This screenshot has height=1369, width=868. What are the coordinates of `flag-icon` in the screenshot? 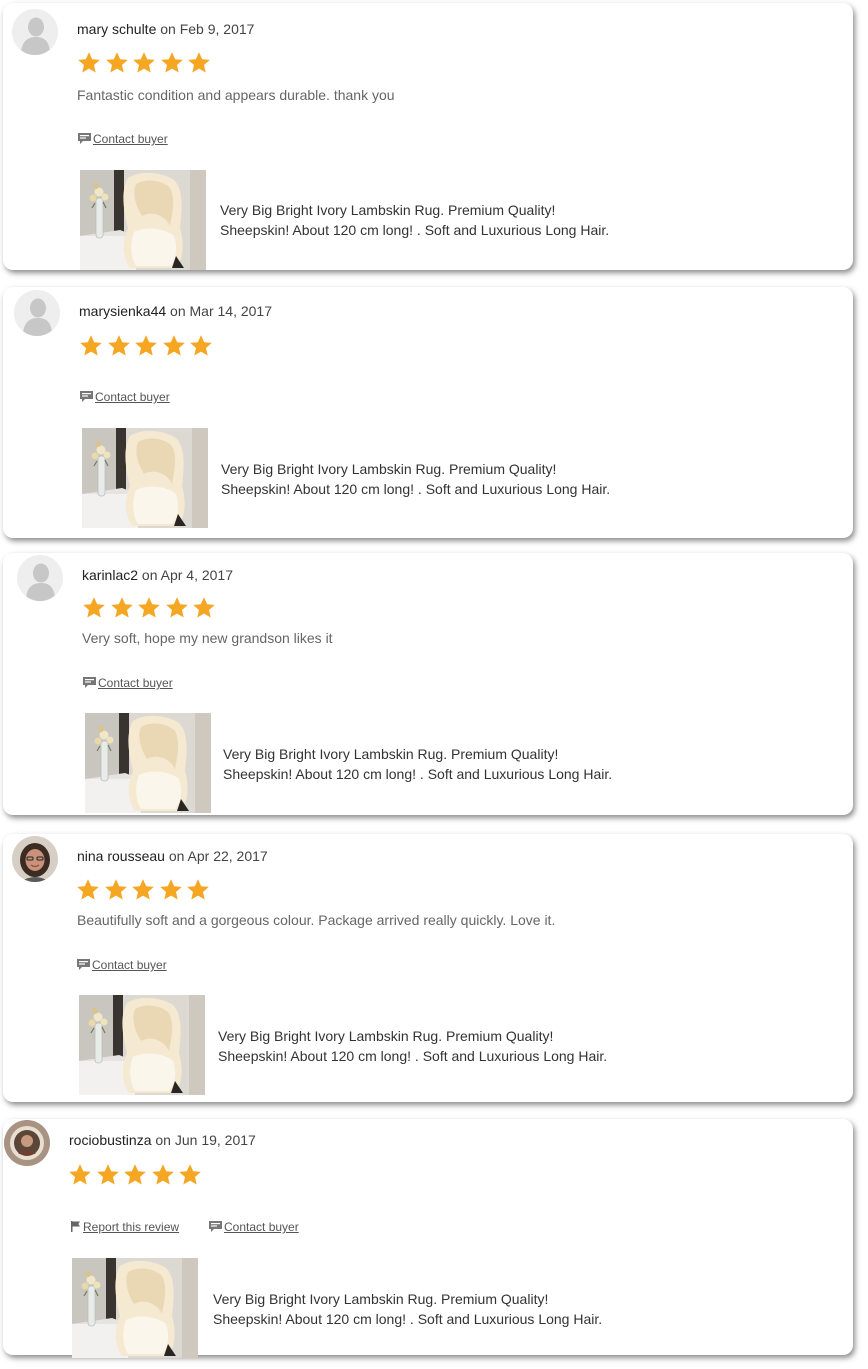 It's located at (76, 1228).